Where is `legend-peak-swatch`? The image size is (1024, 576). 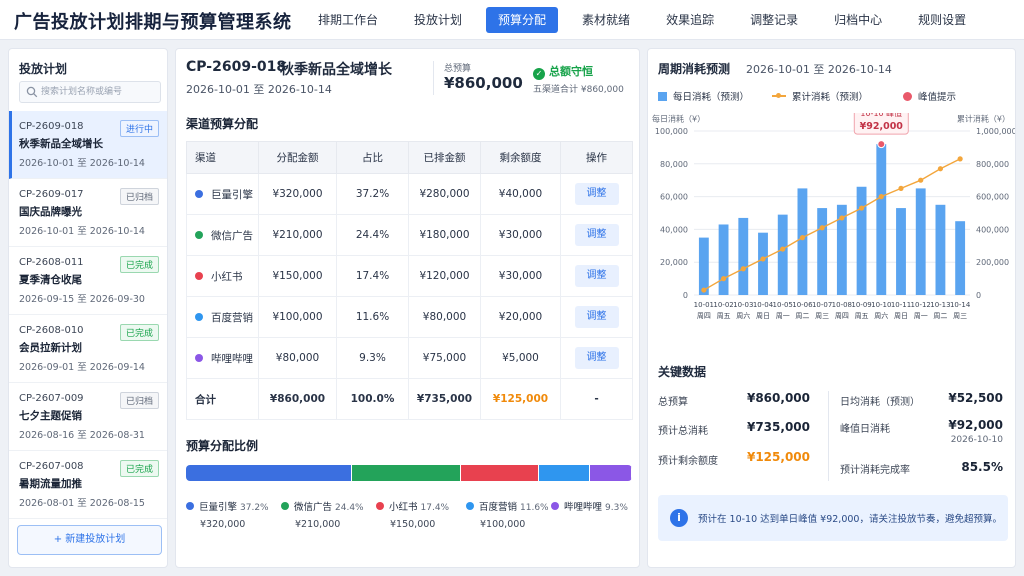 legend-peak-swatch is located at coordinates (907, 96).